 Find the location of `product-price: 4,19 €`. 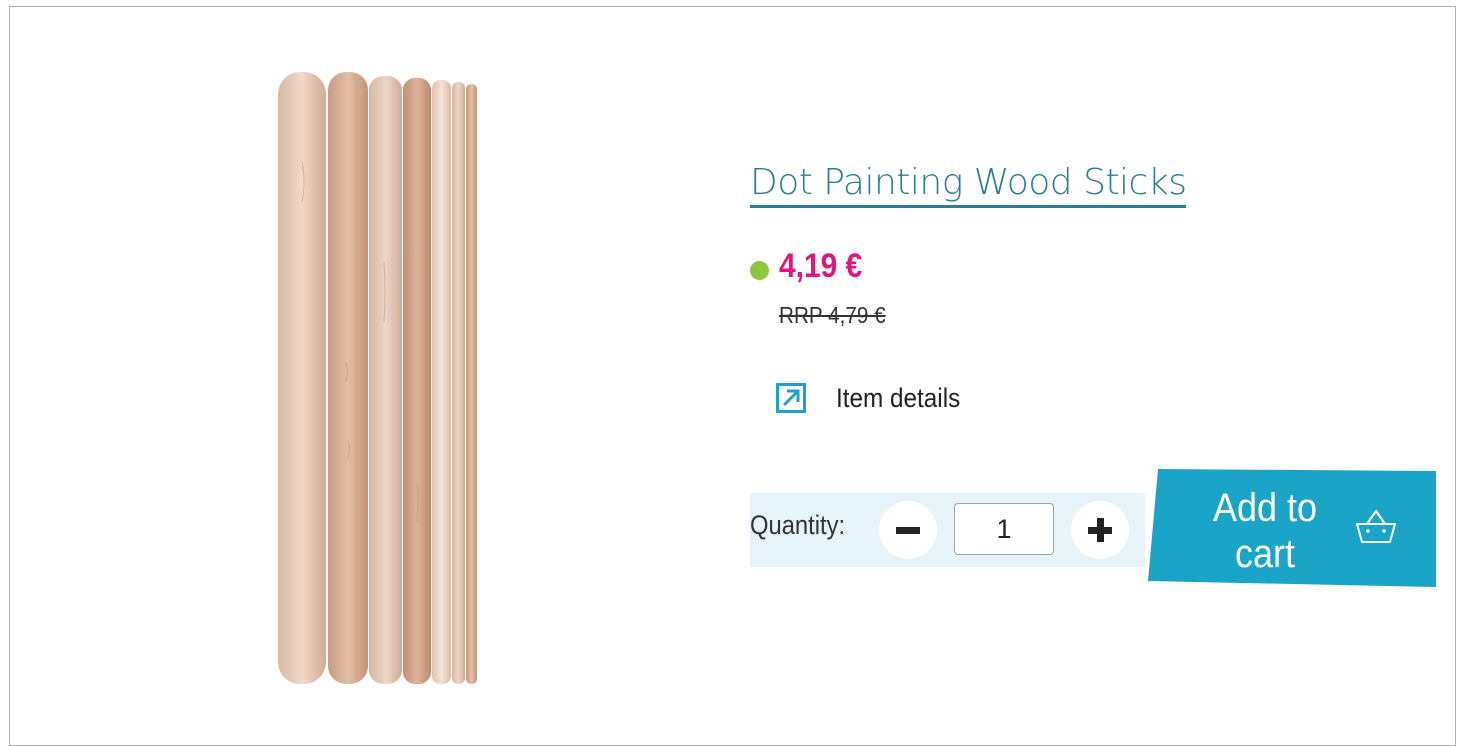

product-price: 4,19 € is located at coordinates (821, 266).